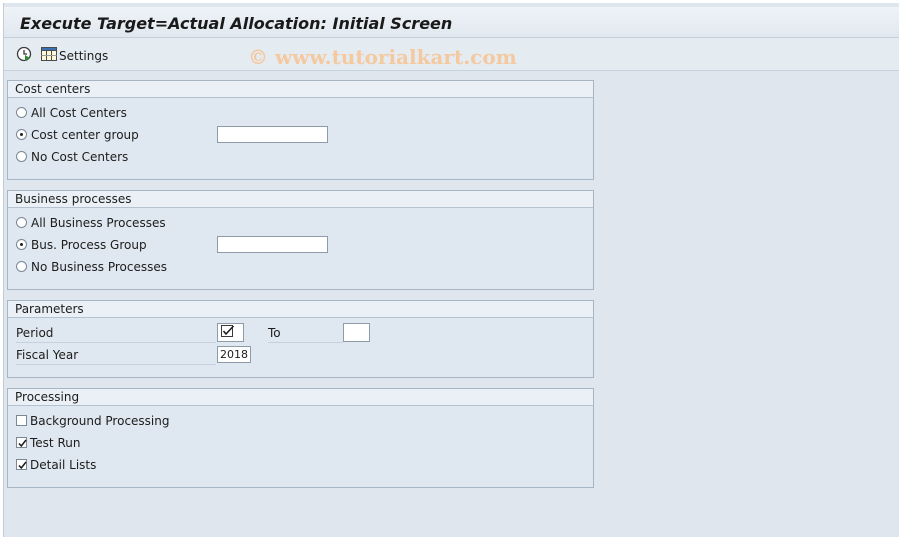 The image size is (899, 537). Describe the element at coordinates (300, 89) in the screenshot. I see `group-header: Cost centers` at that location.